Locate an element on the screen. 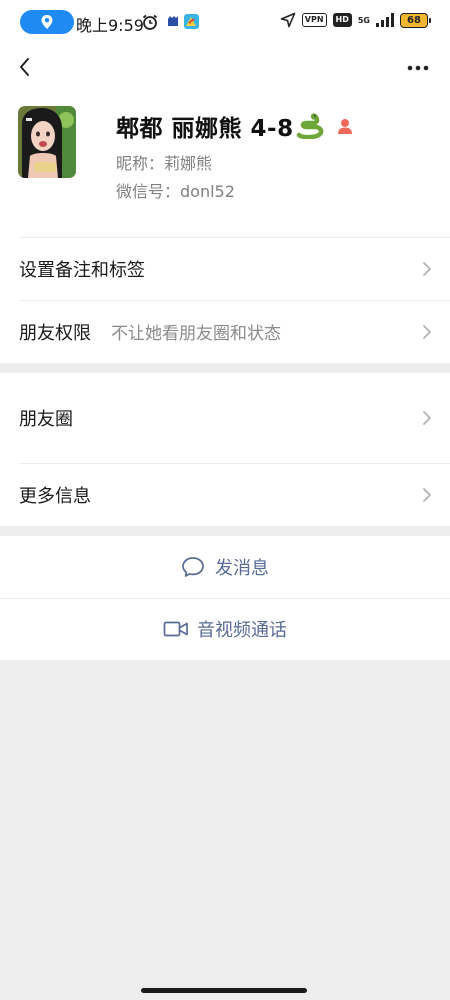 The image size is (450, 1000). chat-bubble-icon is located at coordinates (193, 567).